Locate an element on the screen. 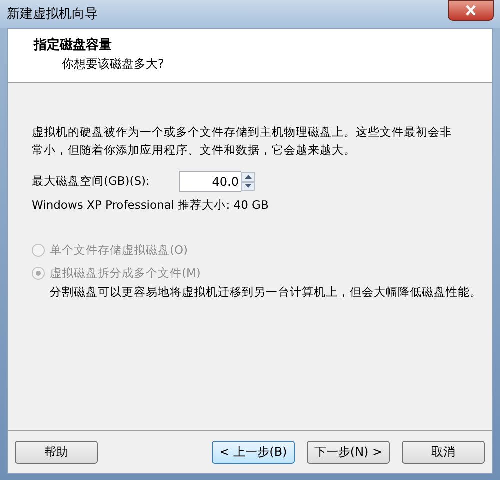 The width and height of the screenshot is (500, 480). wizard-button: < 上一步(B) is located at coordinates (253, 452).